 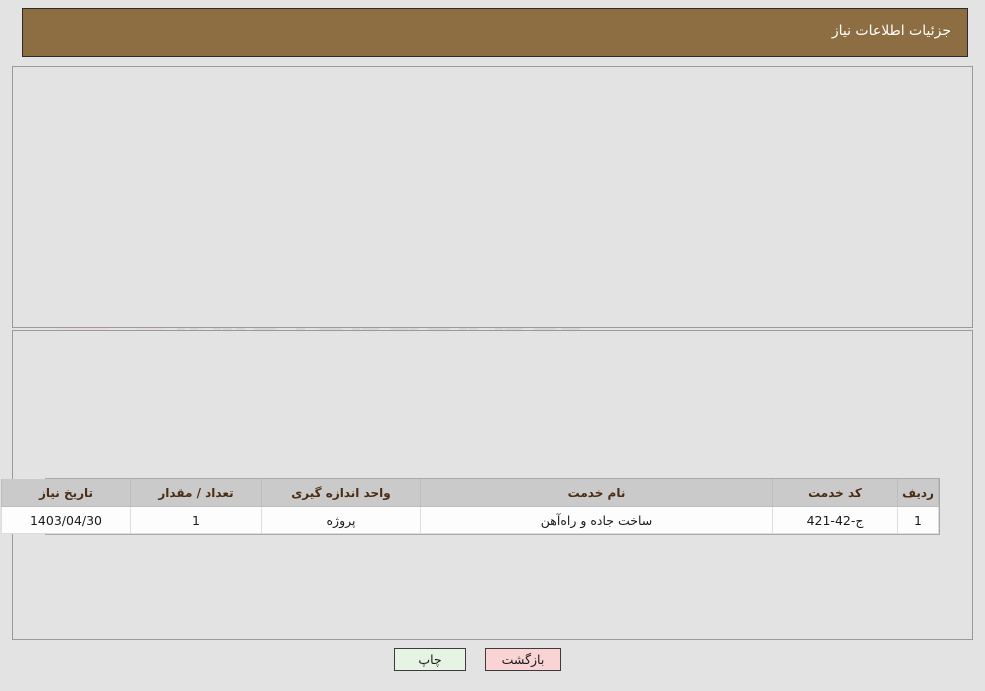 What do you see at coordinates (918, 493) in the screenshot?
I see `col-header-row: ردیف` at bounding box center [918, 493].